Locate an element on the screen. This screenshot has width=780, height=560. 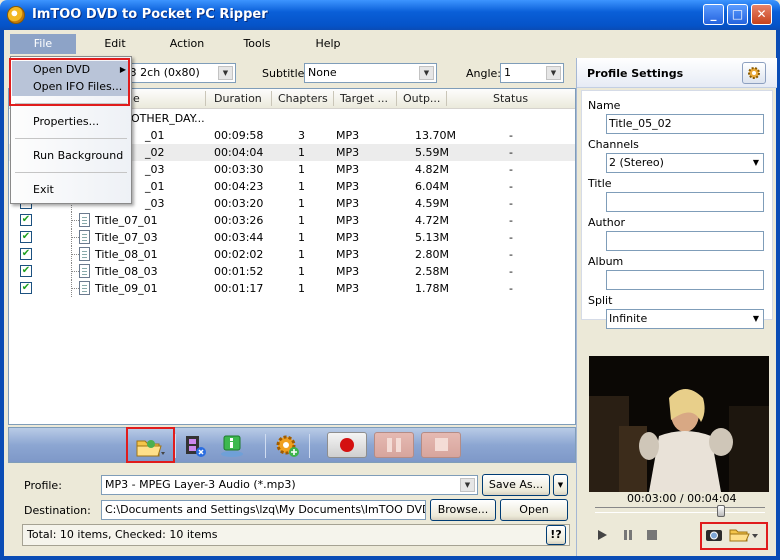
column-duration: Duration is located at coordinates (238, 98).